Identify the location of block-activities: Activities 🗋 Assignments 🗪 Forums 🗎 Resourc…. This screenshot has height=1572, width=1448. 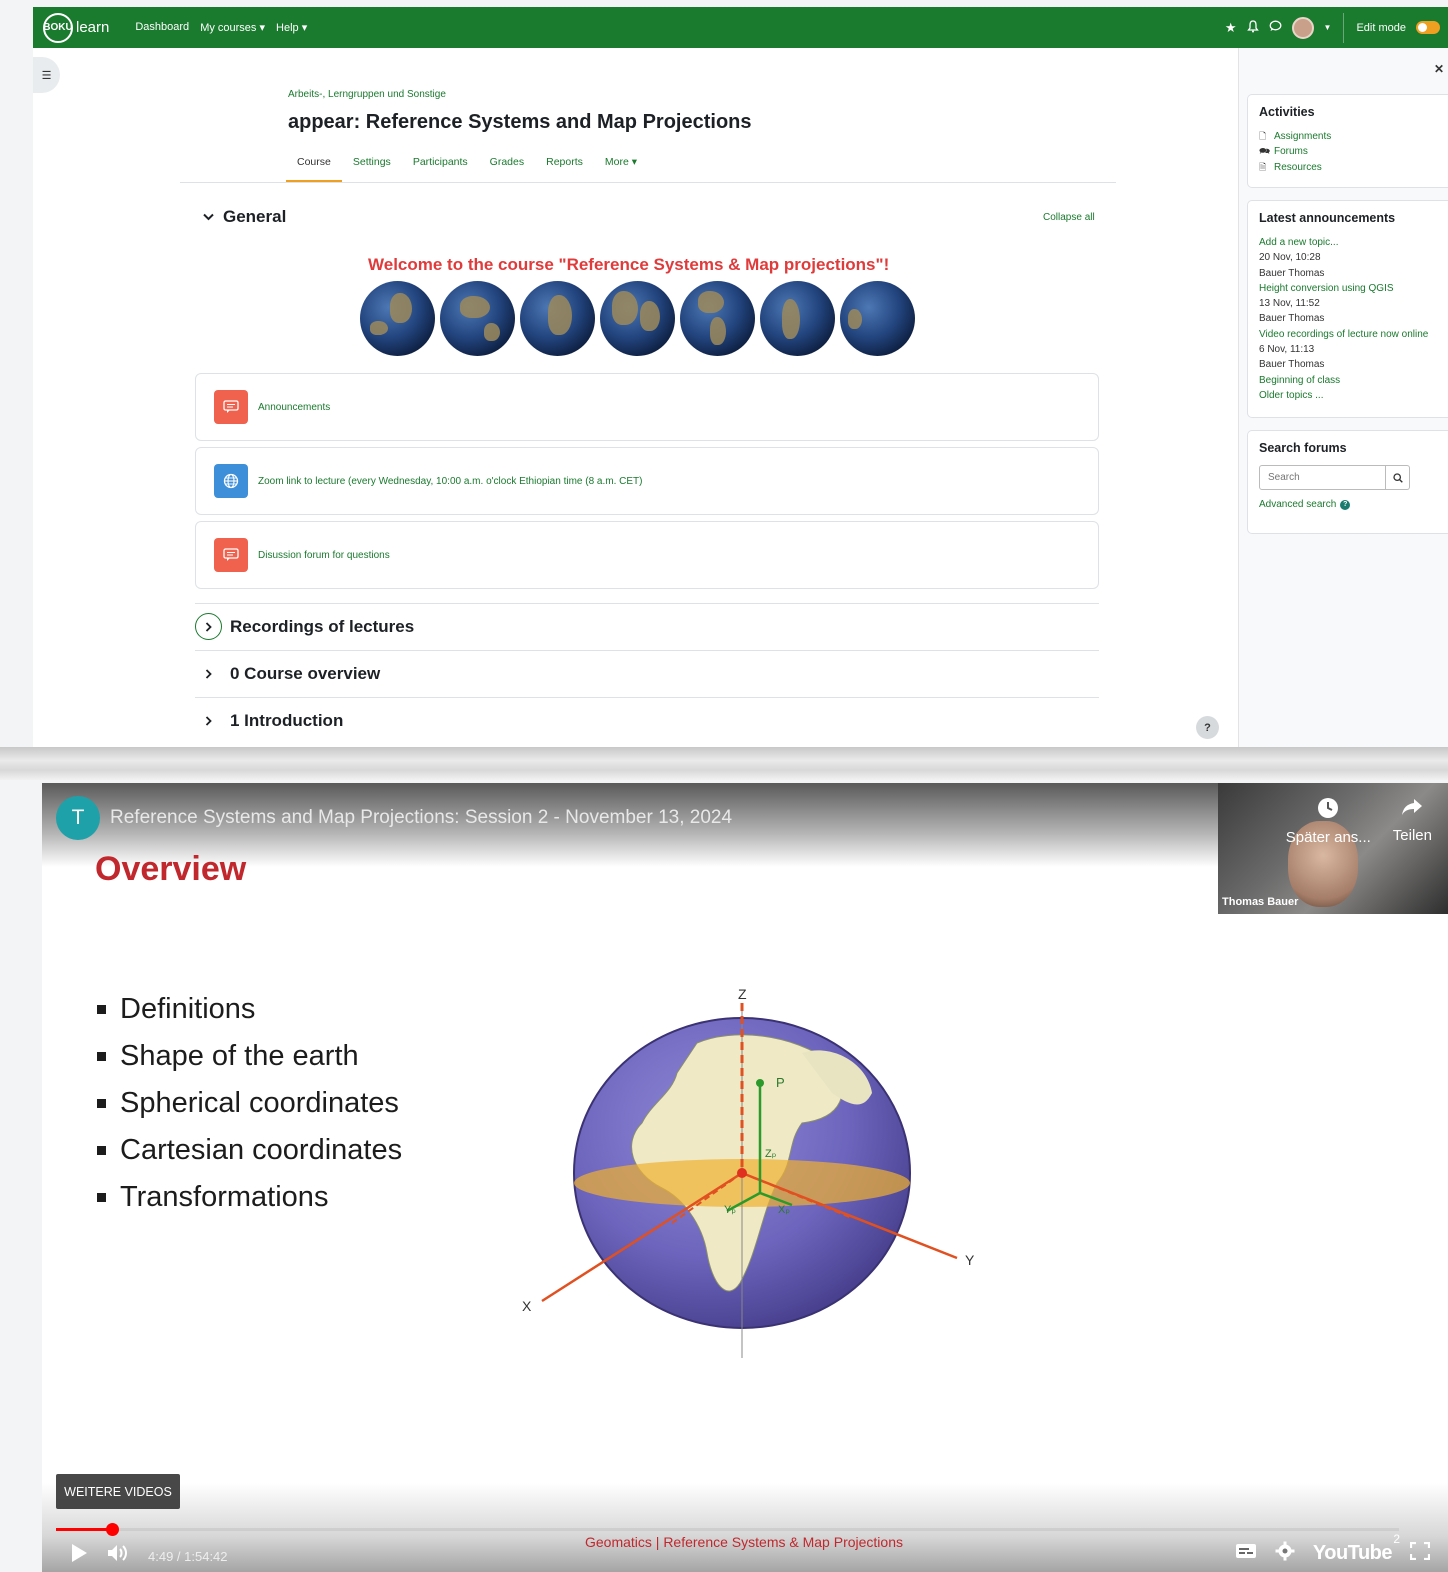
(1347, 141).